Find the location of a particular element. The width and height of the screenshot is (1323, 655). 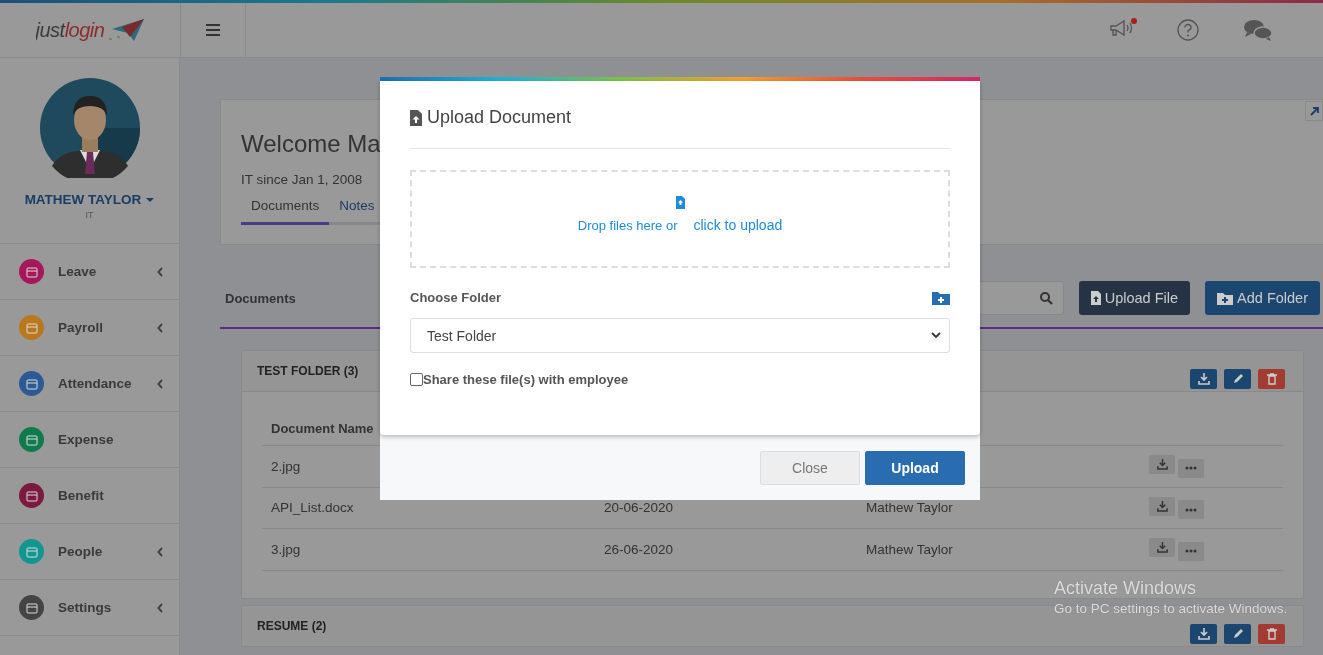

drop-hint: Drop files here or is located at coordinates (627, 225).